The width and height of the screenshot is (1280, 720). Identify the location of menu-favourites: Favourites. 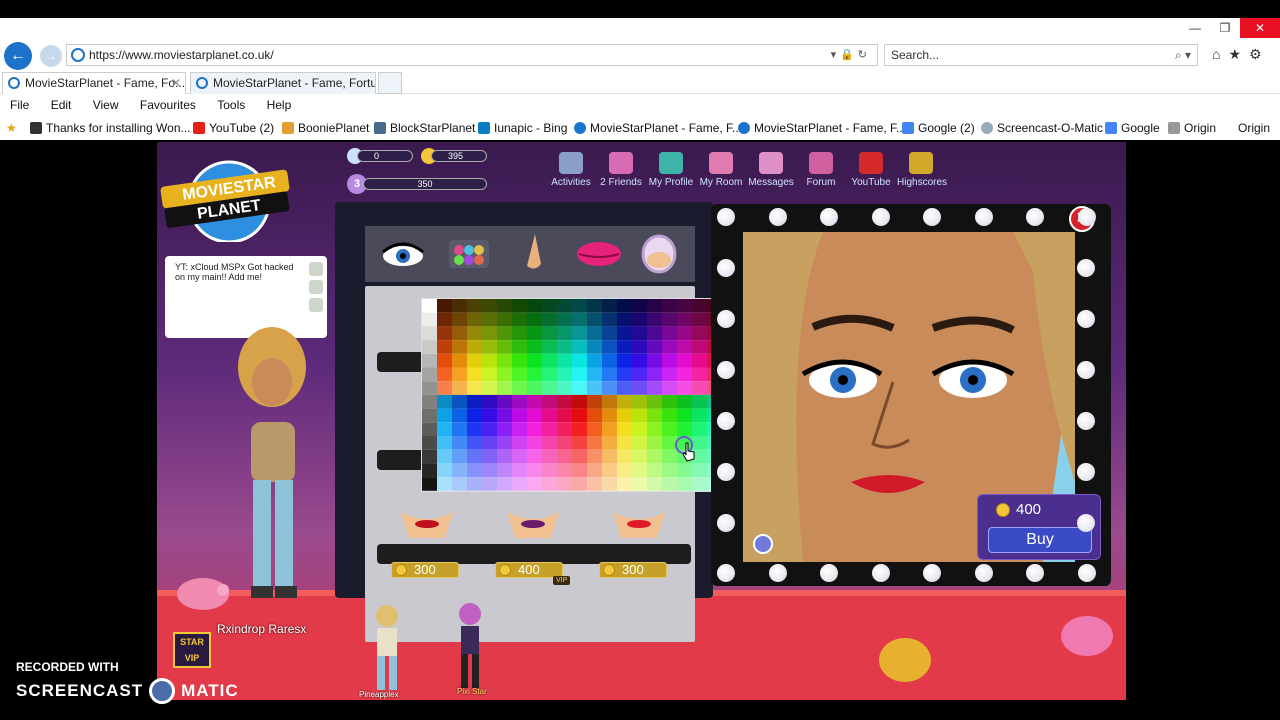
(168, 105).